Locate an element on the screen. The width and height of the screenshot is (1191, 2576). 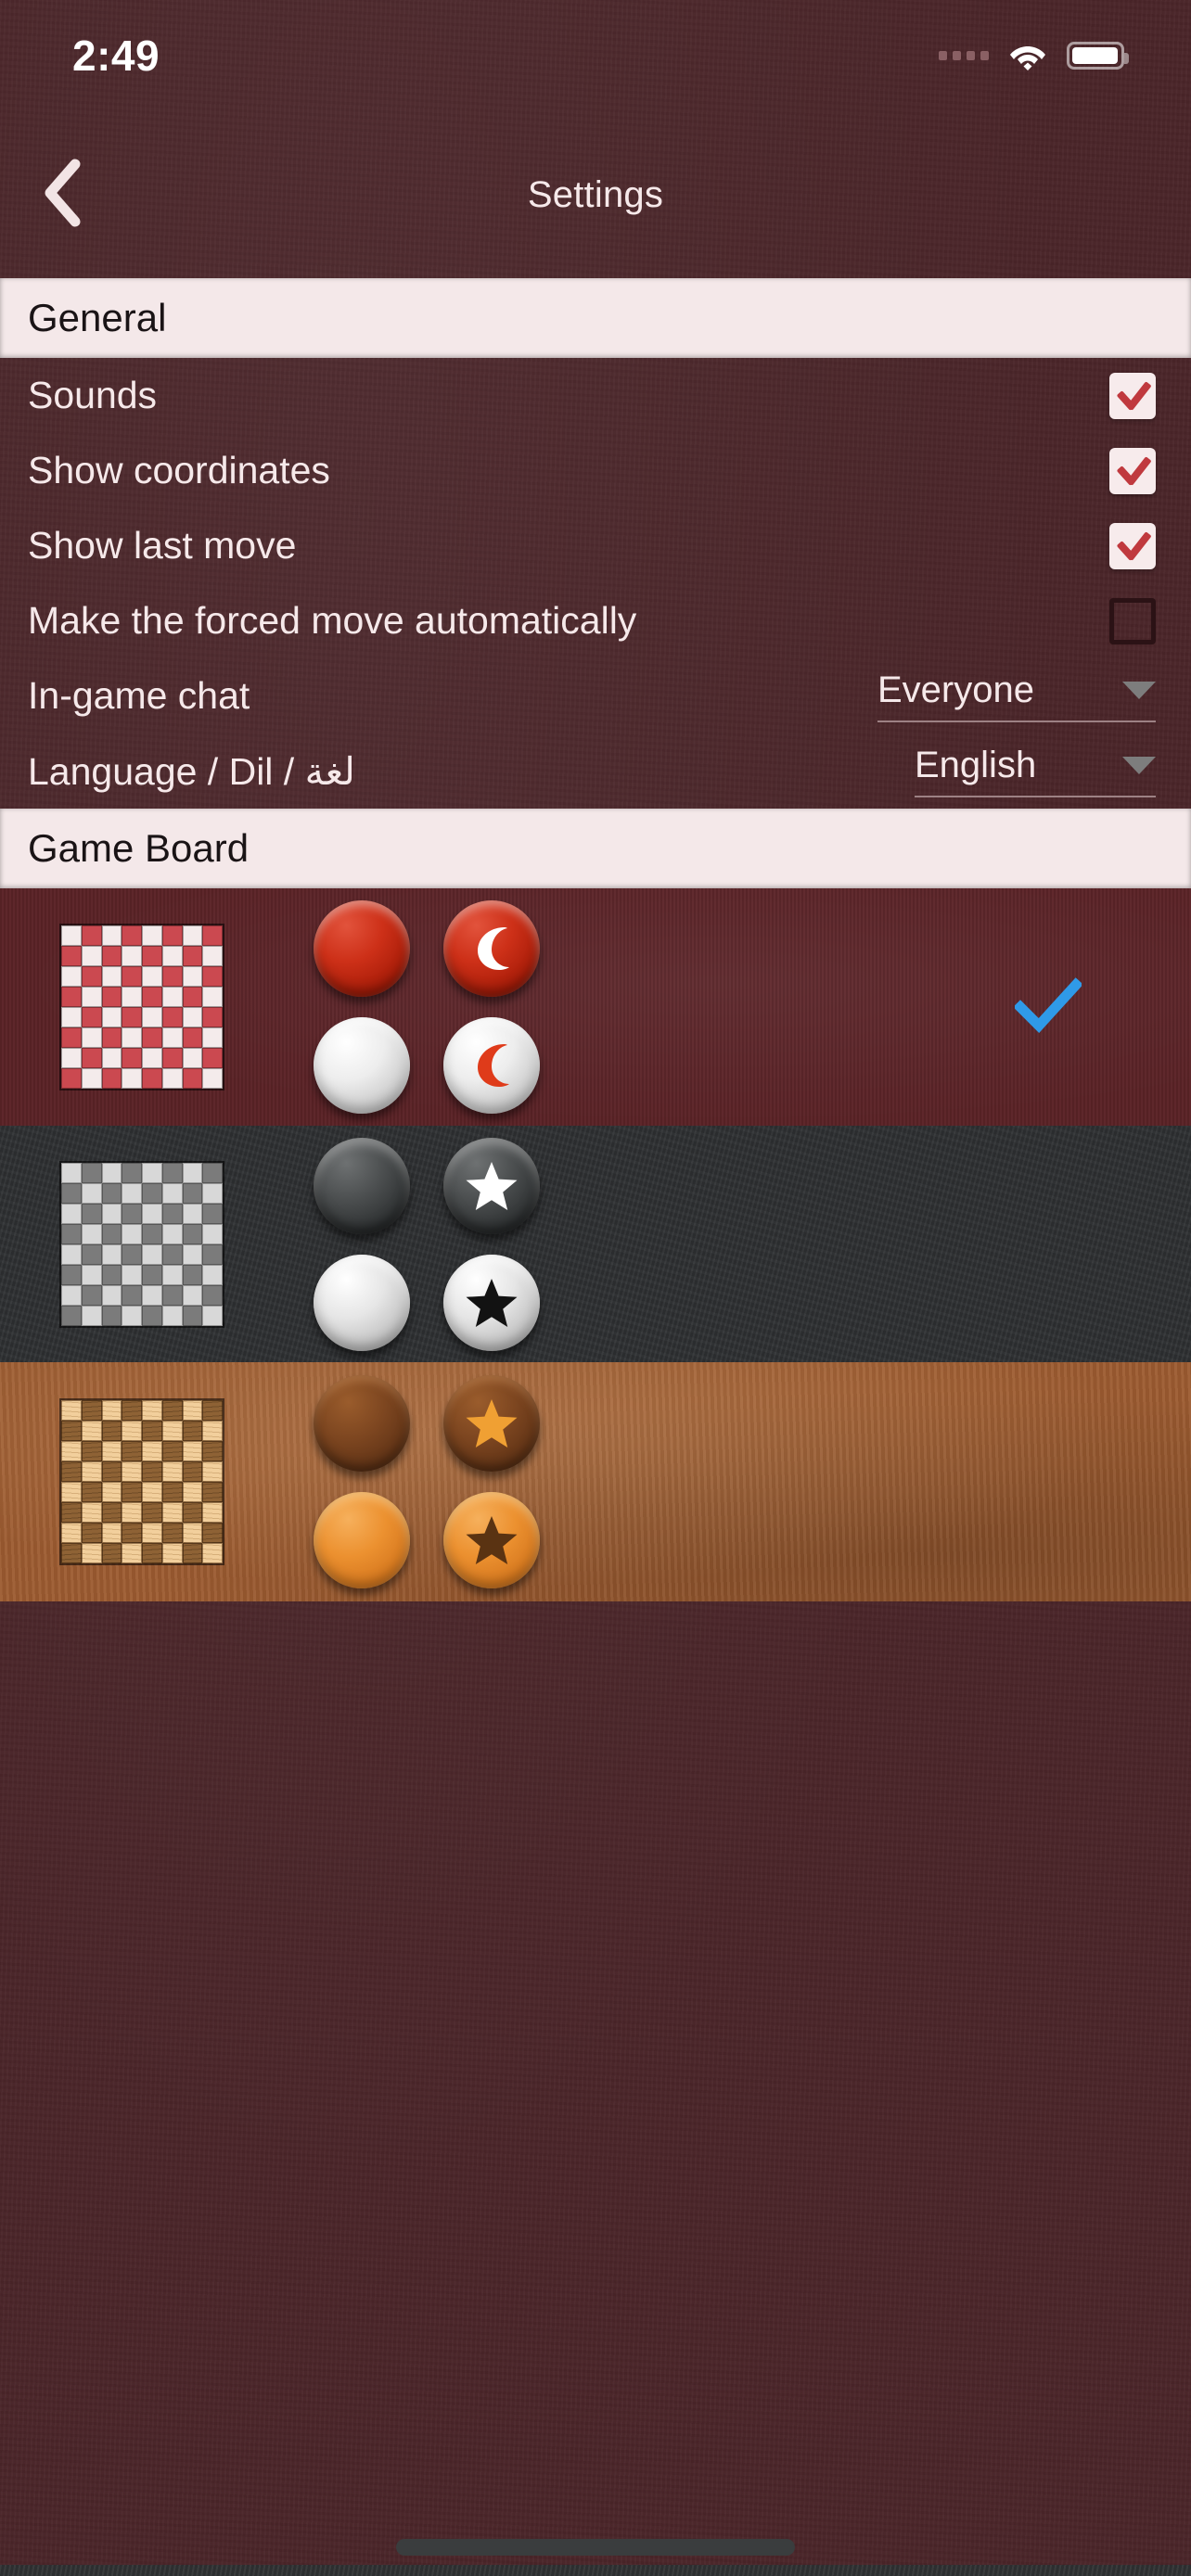
row-show-last-move: Show last move is located at coordinates (595, 545).